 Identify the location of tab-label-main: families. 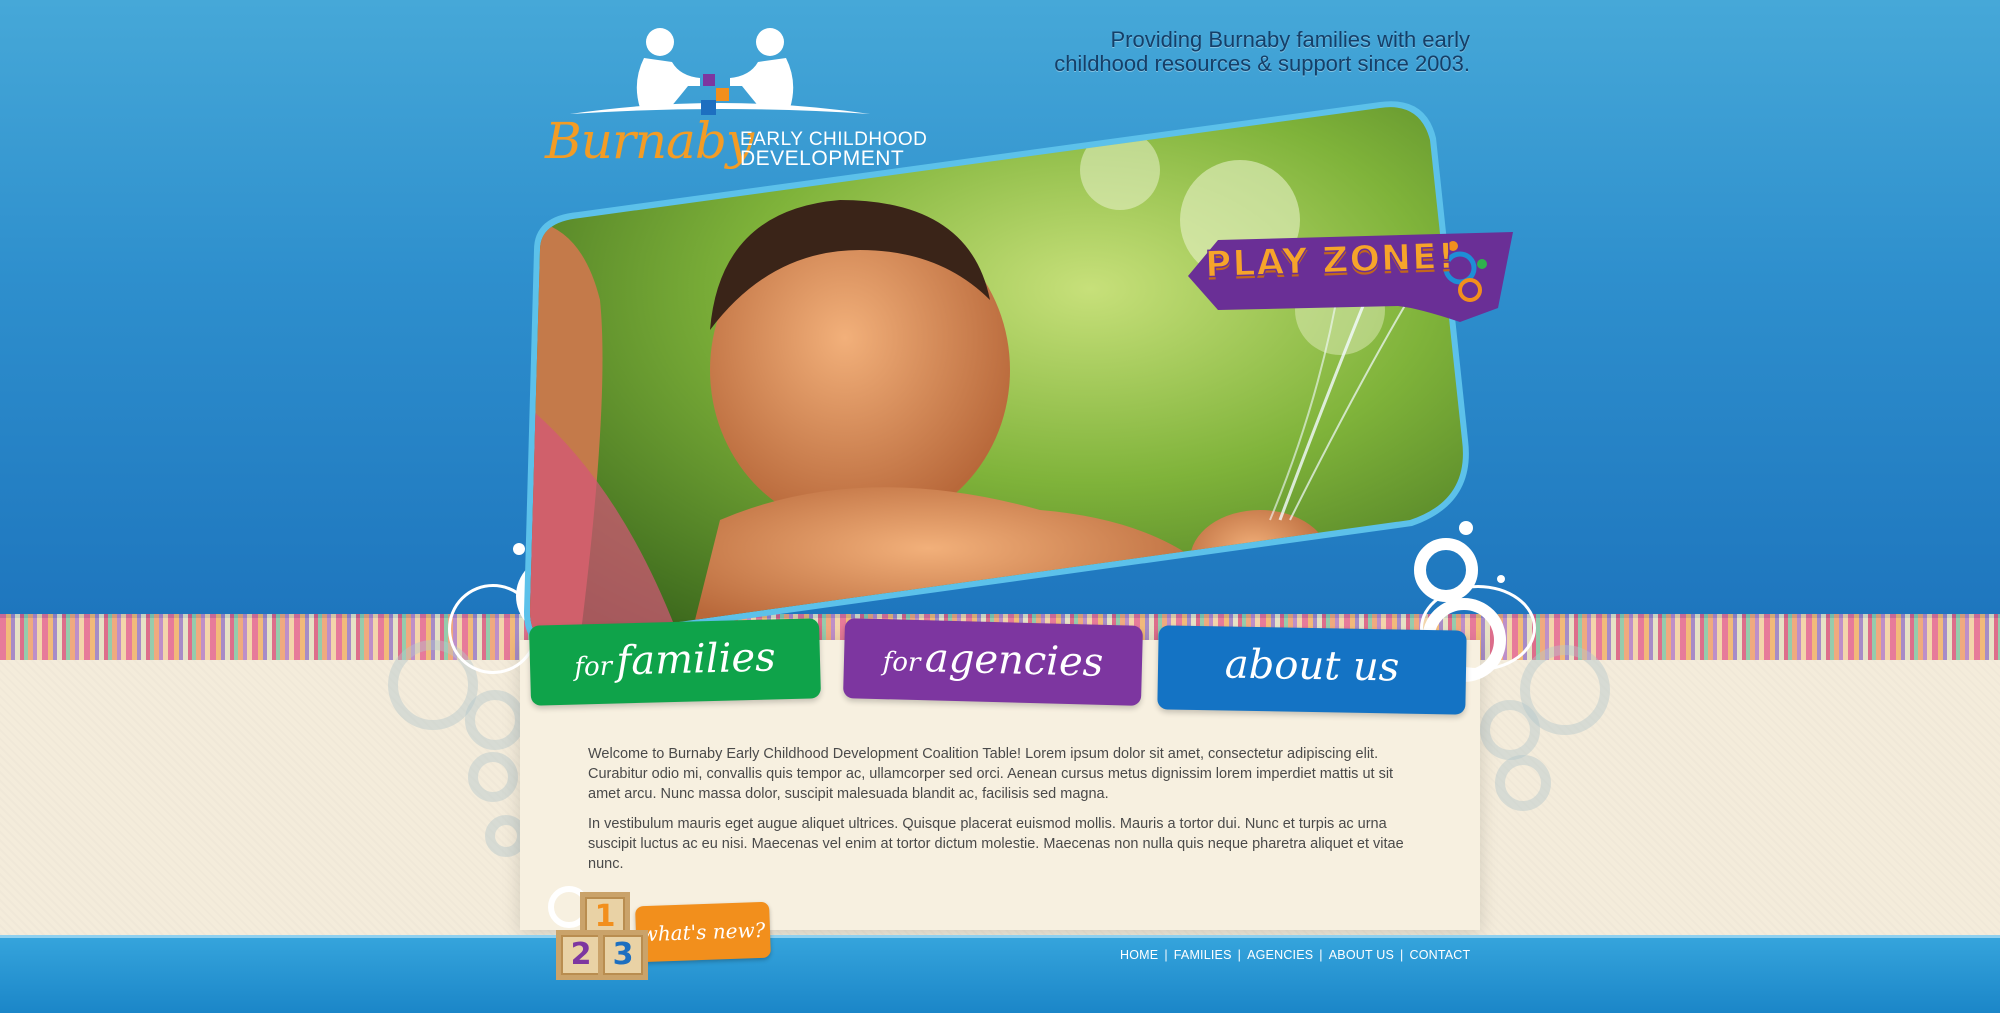
(696, 659).